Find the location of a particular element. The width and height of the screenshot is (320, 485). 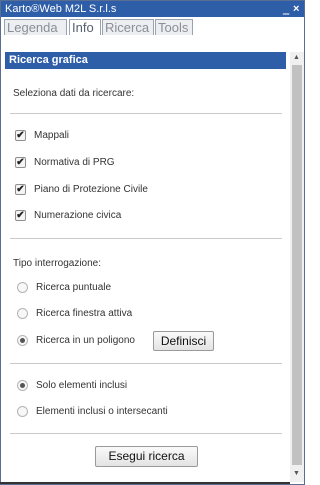

scroll-thumb is located at coordinates (297, 265).